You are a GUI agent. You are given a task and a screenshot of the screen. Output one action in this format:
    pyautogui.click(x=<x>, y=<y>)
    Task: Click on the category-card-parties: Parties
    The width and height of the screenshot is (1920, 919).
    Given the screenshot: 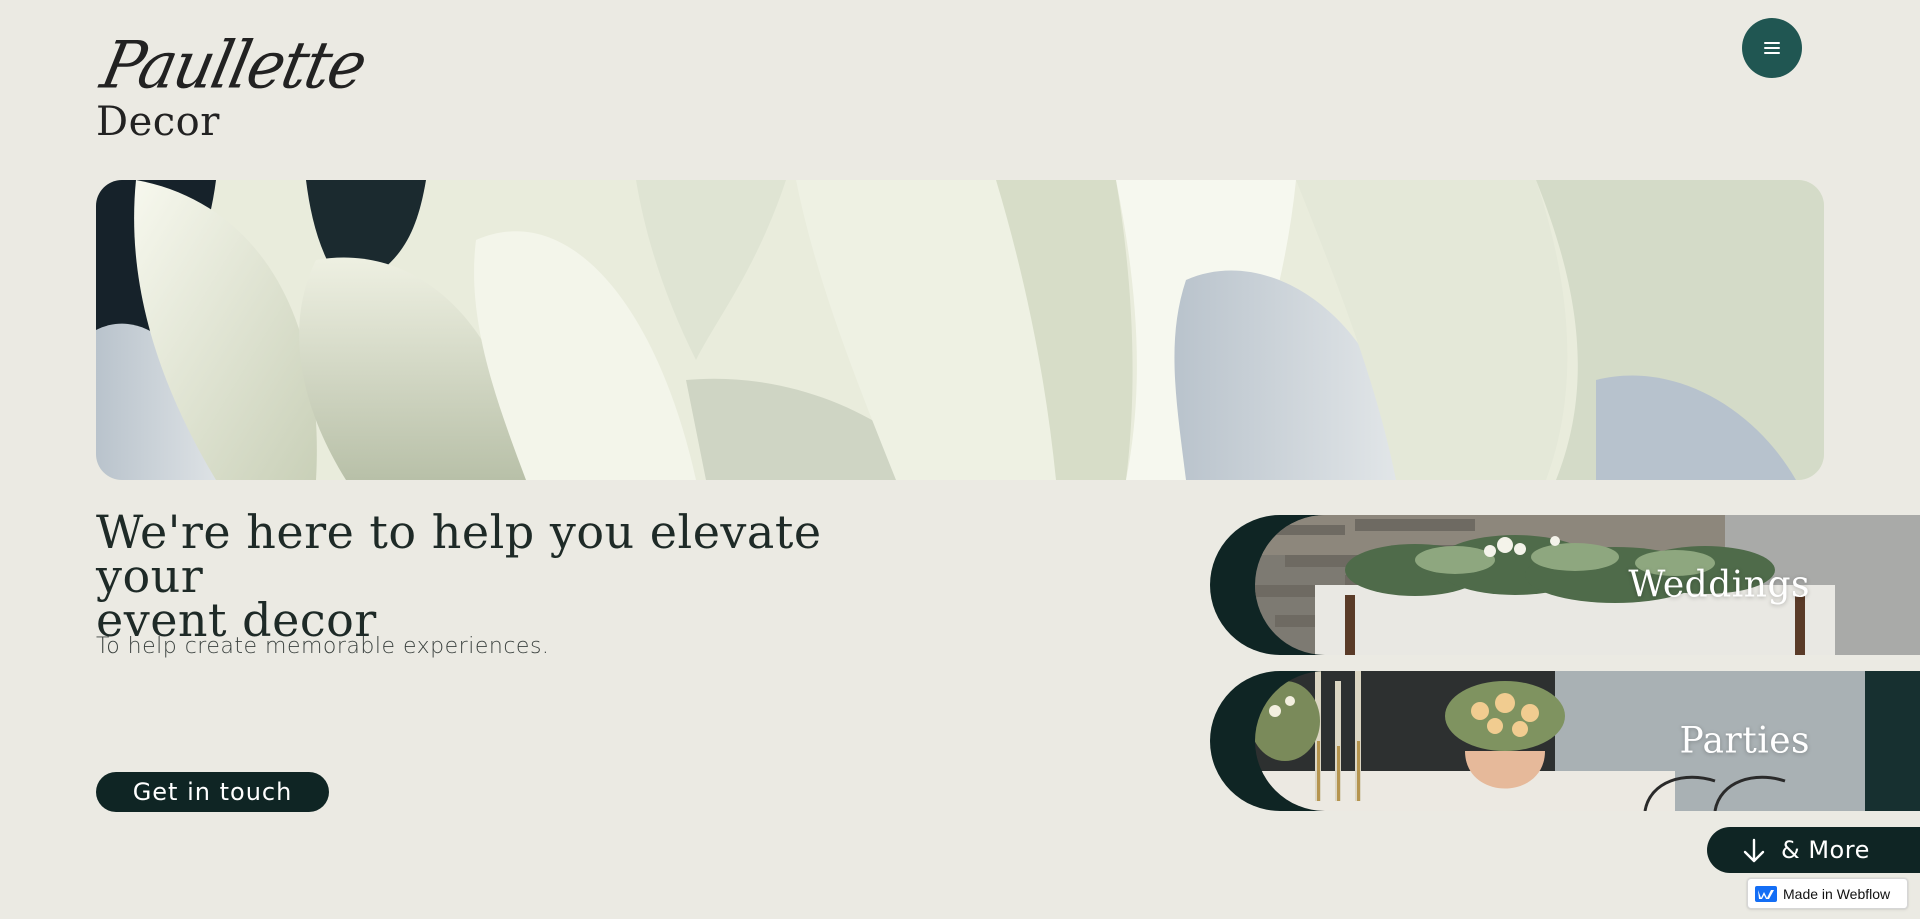 What is the action you would take?
    pyautogui.click(x=1565, y=741)
    